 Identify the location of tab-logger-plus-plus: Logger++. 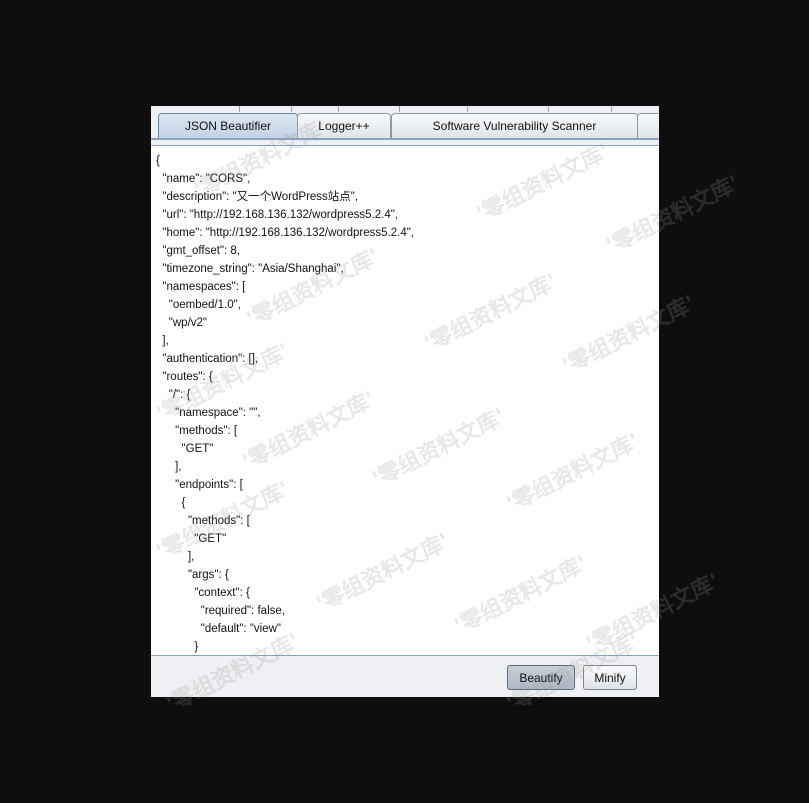
(344, 125).